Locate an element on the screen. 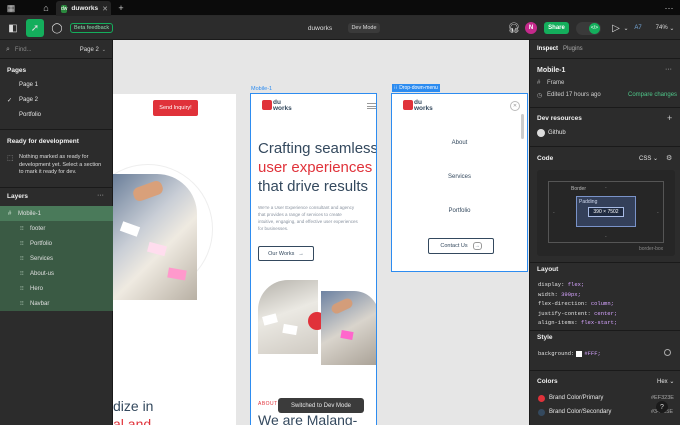  css-prop: display: is located at coordinates (553, 284).